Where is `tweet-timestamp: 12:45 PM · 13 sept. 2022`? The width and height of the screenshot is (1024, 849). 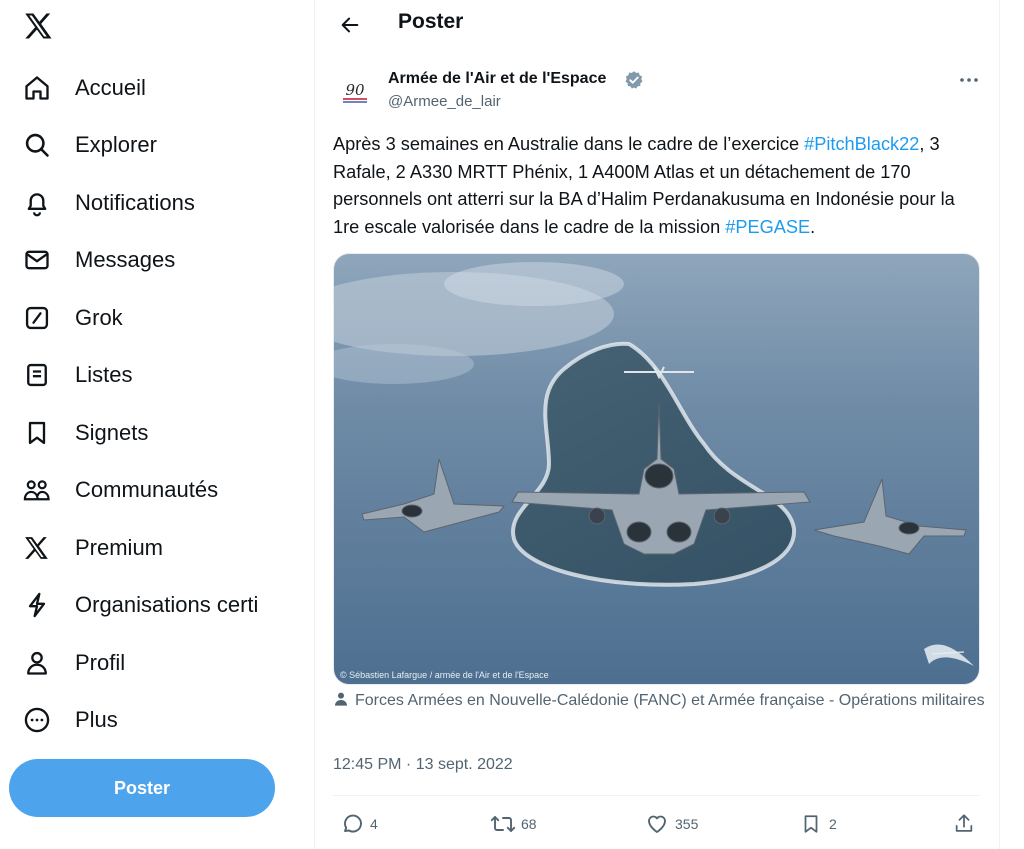
tweet-timestamp: 12:45 PM · 13 sept. 2022 is located at coordinates (423, 765).